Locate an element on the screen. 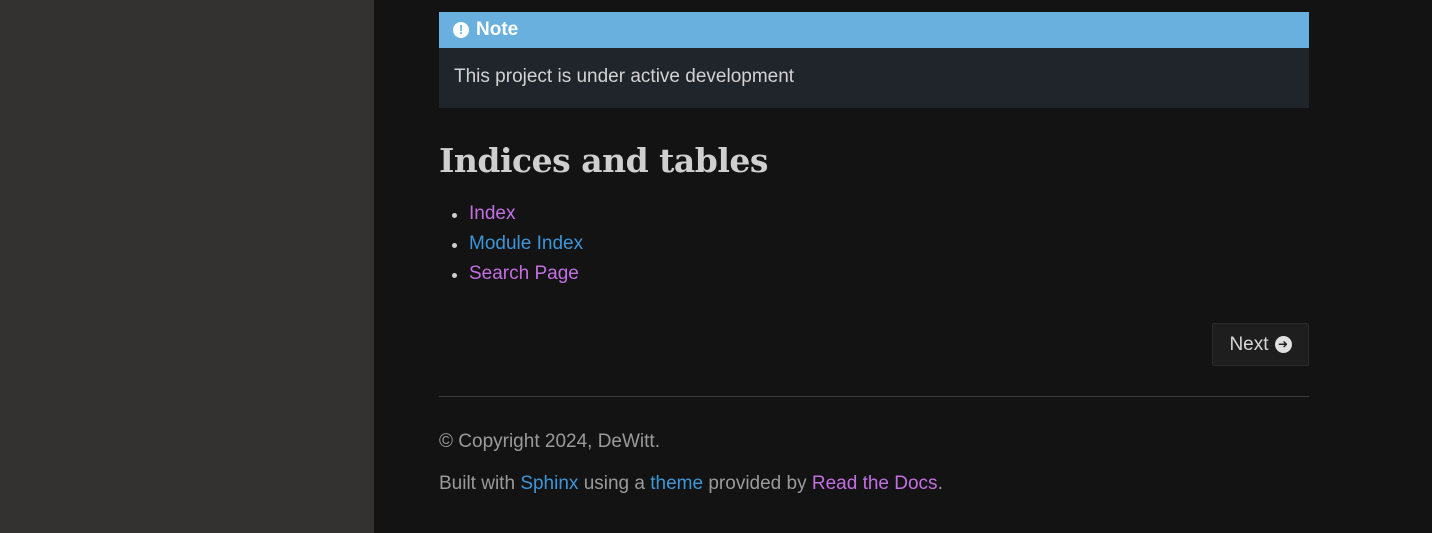 The width and height of the screenshot is (1432, 533). note-body: This project is under active development is located at coordinates (624, 76).